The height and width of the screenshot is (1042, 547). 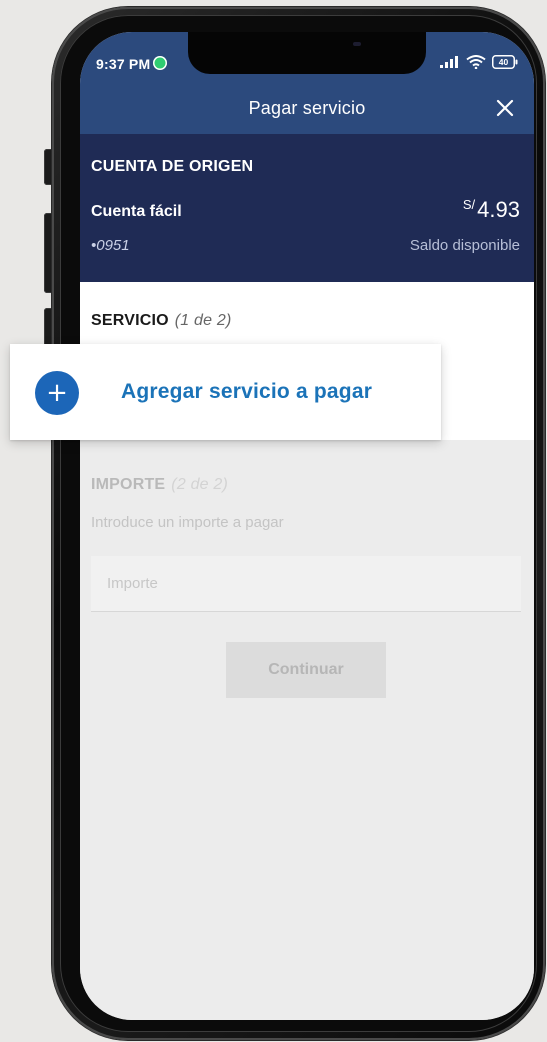 What do you see at coordinates (57, 393) in the screenshot?
I see `add-icon: +` at bounding box center [57, 393].